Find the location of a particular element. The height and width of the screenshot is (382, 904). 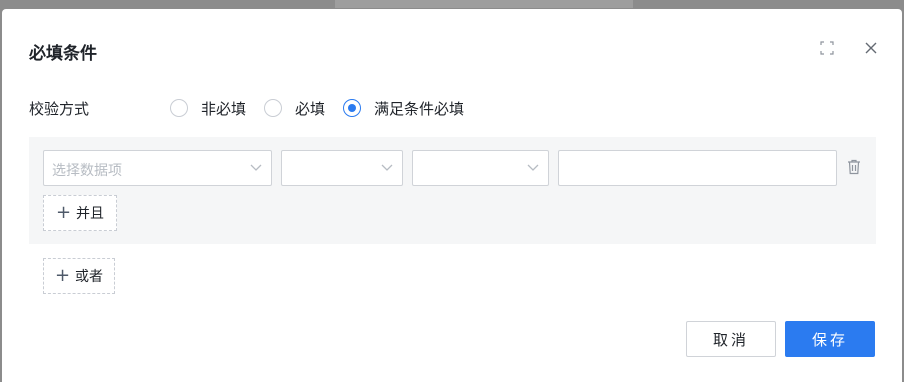

dialog-title: 必填条件 is located at coordinates (63, 54).